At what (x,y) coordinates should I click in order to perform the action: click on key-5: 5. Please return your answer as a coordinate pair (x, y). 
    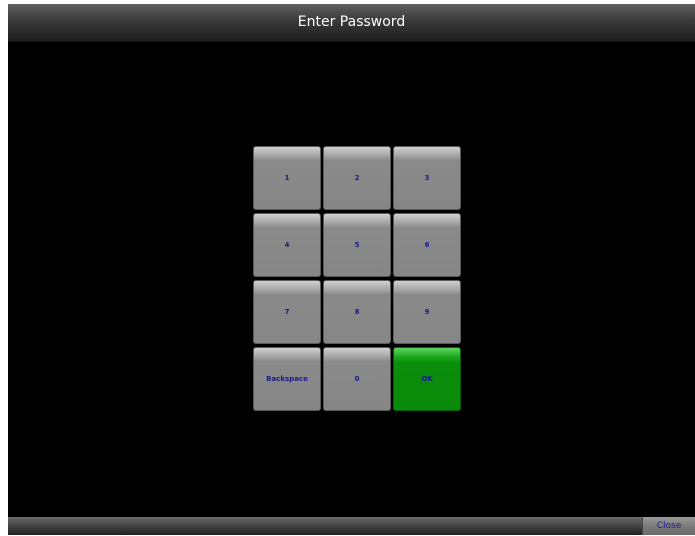
    Looking at the image, I should click on (357, 245).